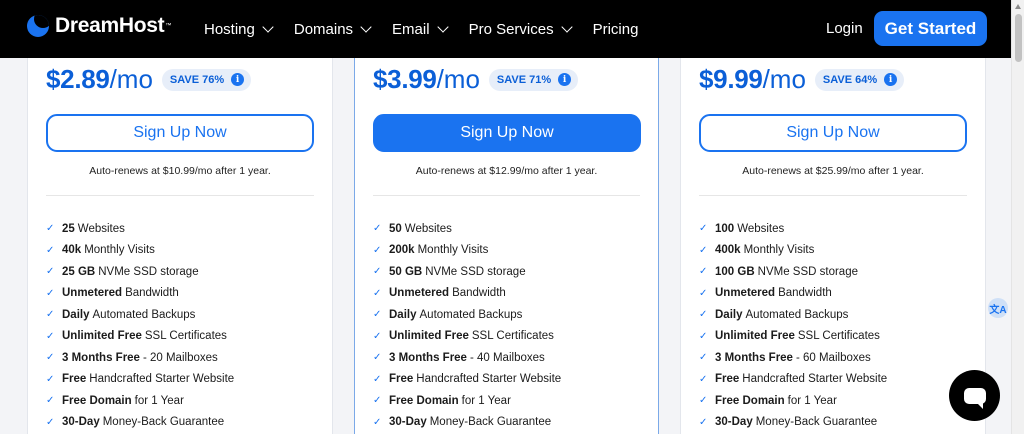 The width and height of the screenshot is (1024, 434). I want to click on nav-item-pro-services: Pro Services, so click(520, 29).